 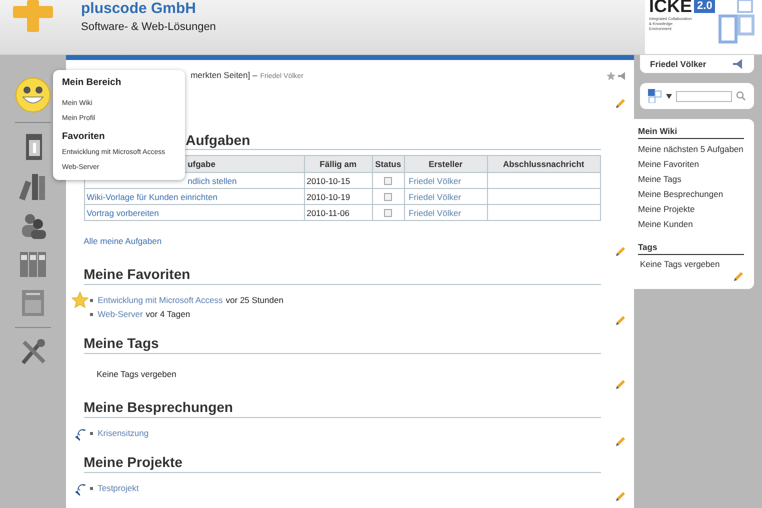 I want to click on wiki-nav-link: Meine nächsten 5 Aufgaben, so click(x=691, y=149).